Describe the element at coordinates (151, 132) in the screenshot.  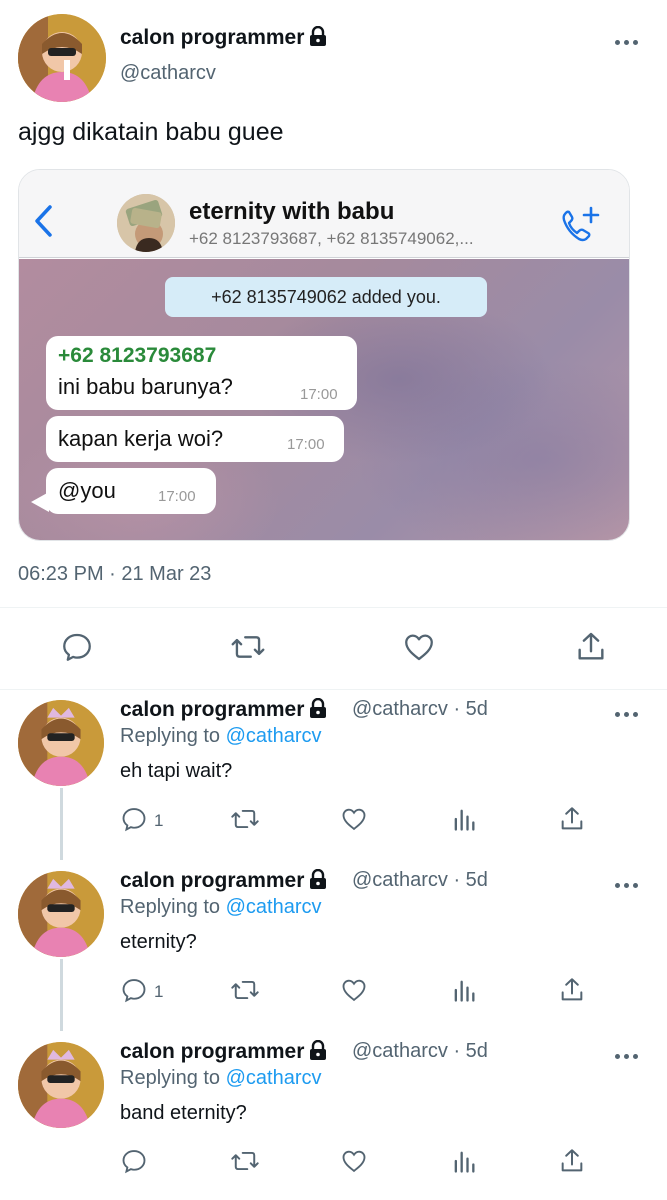
I see `tweet-text: ajgg dikatain babu guee` at that location.